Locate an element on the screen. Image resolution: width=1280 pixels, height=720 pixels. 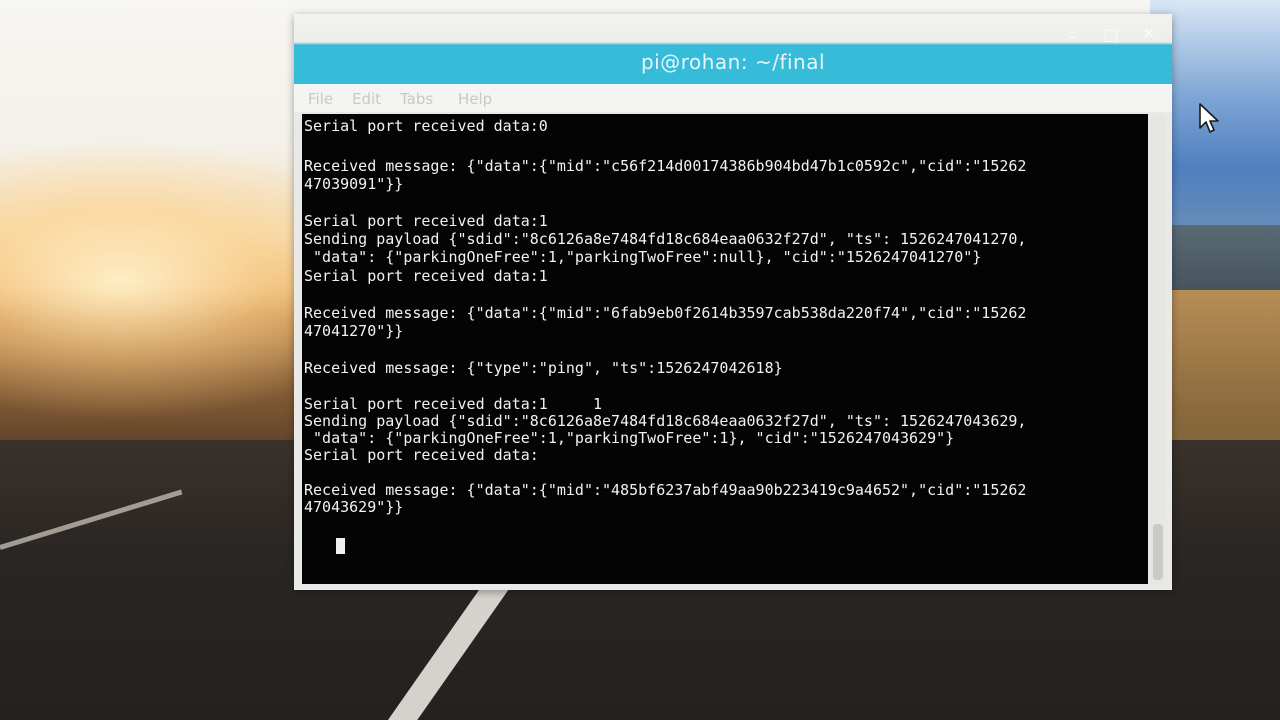
menu-edit: Edit is located at coordinates (366, 99).